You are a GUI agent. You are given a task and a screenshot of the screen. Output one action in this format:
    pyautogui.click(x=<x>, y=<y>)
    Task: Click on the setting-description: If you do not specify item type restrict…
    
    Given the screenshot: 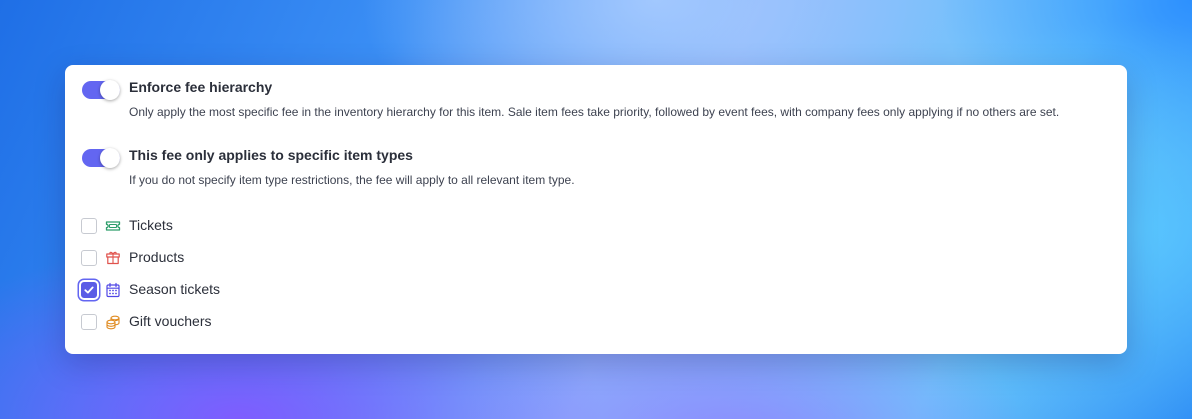 What is the action you would take?
    pyautogui.click(x=352, y=180)
    